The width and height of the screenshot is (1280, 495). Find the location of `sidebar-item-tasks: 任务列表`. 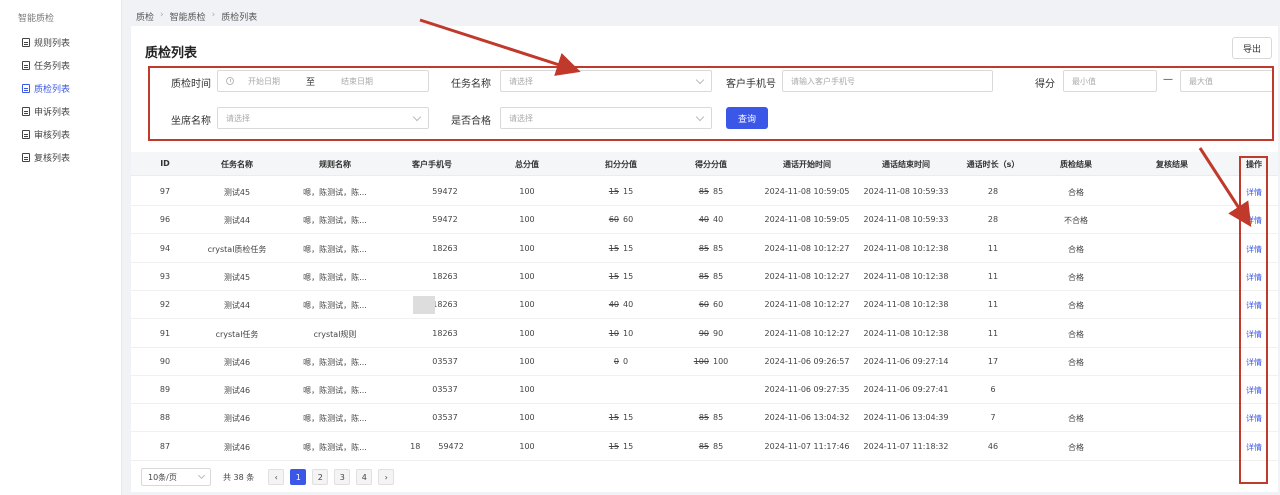

sidebar-item-tasks: 任务列表 is located at coordinates (46, 65).